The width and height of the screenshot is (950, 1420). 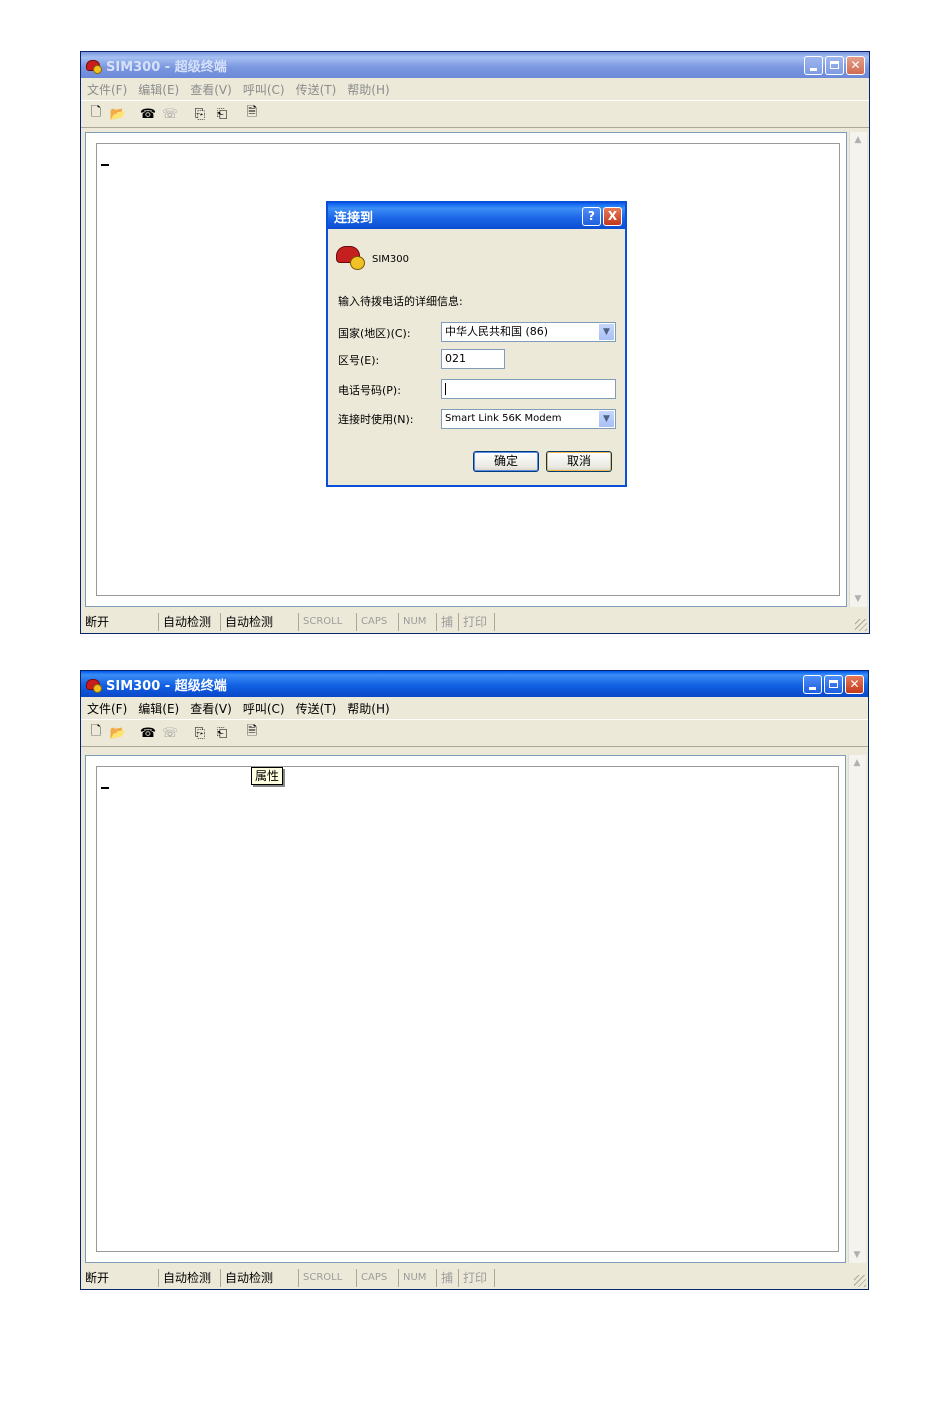 What do you see at coordinates (473, 359) in the screenshot?
I see `area-code-input: 021` at bounding box center [473, 359].